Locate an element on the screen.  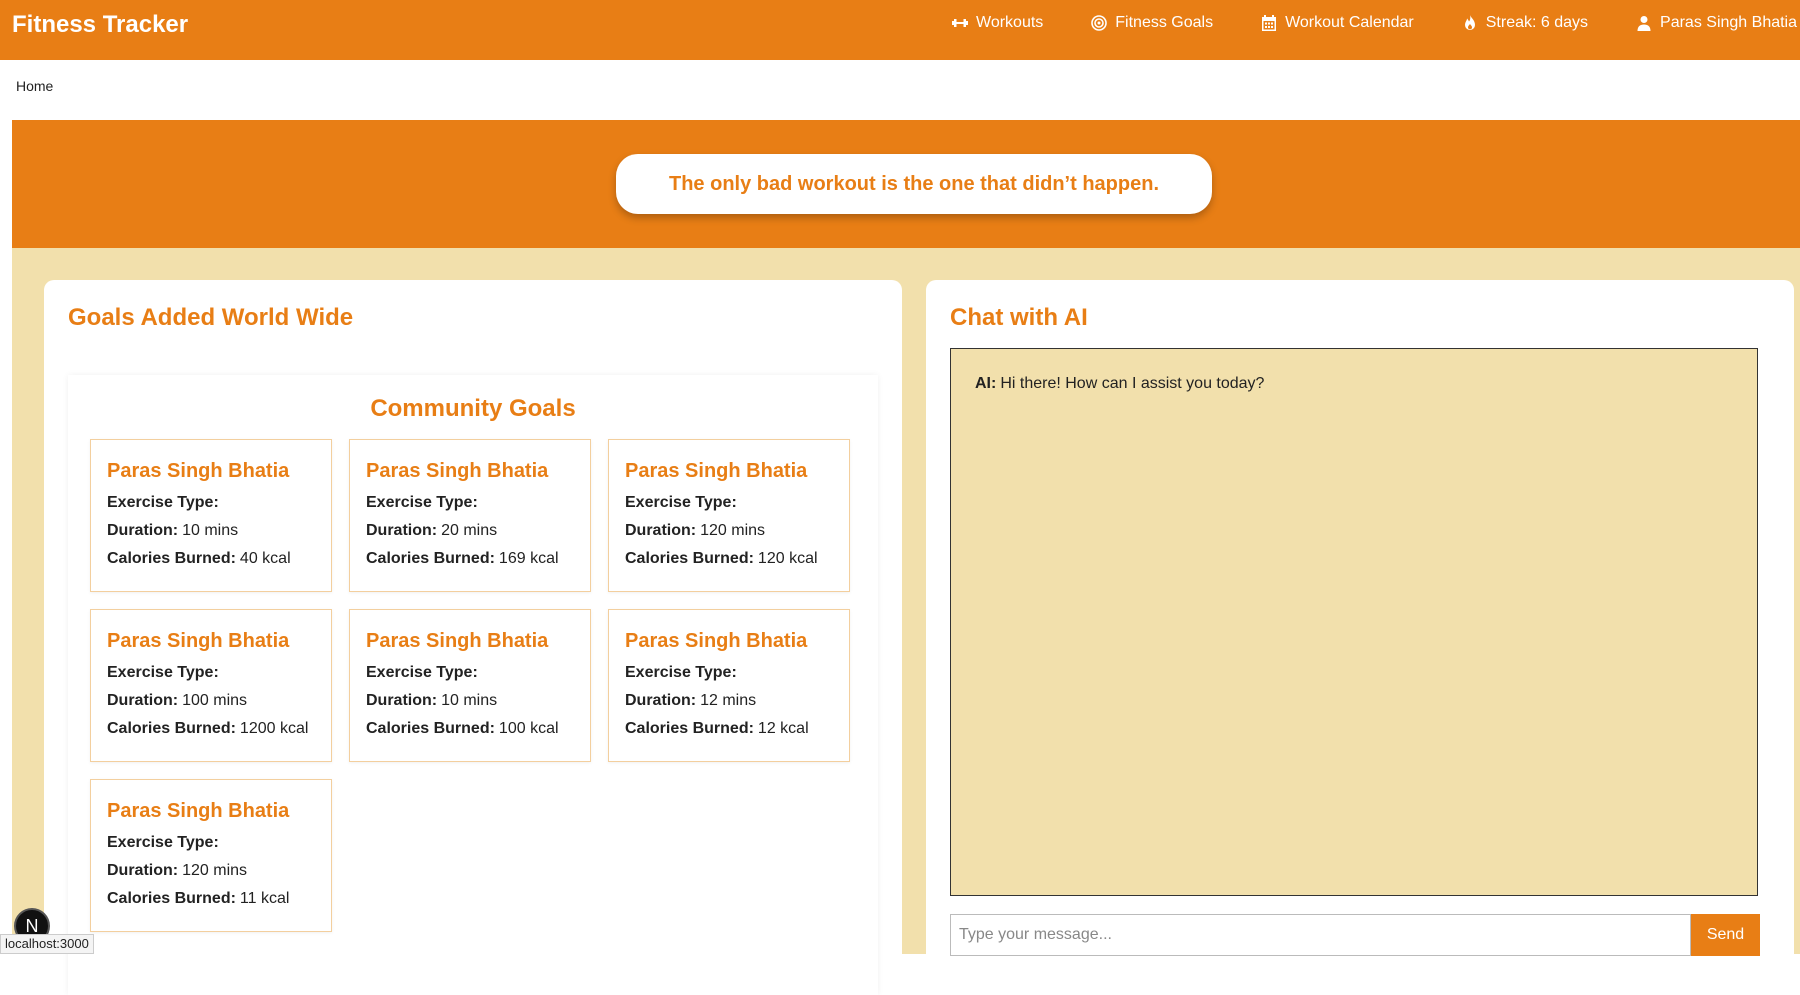
status-bar-url: localhost:3000 is located at coordinates (47, 944).